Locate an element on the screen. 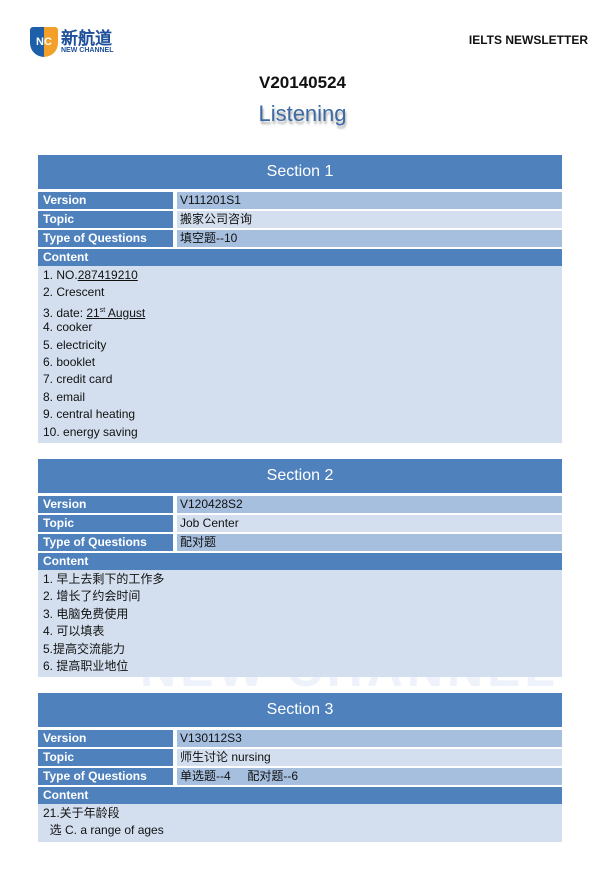 The width and height of the screenshot is (605, 891). version-value: V120428S2 is located at coordinates (369, 504).